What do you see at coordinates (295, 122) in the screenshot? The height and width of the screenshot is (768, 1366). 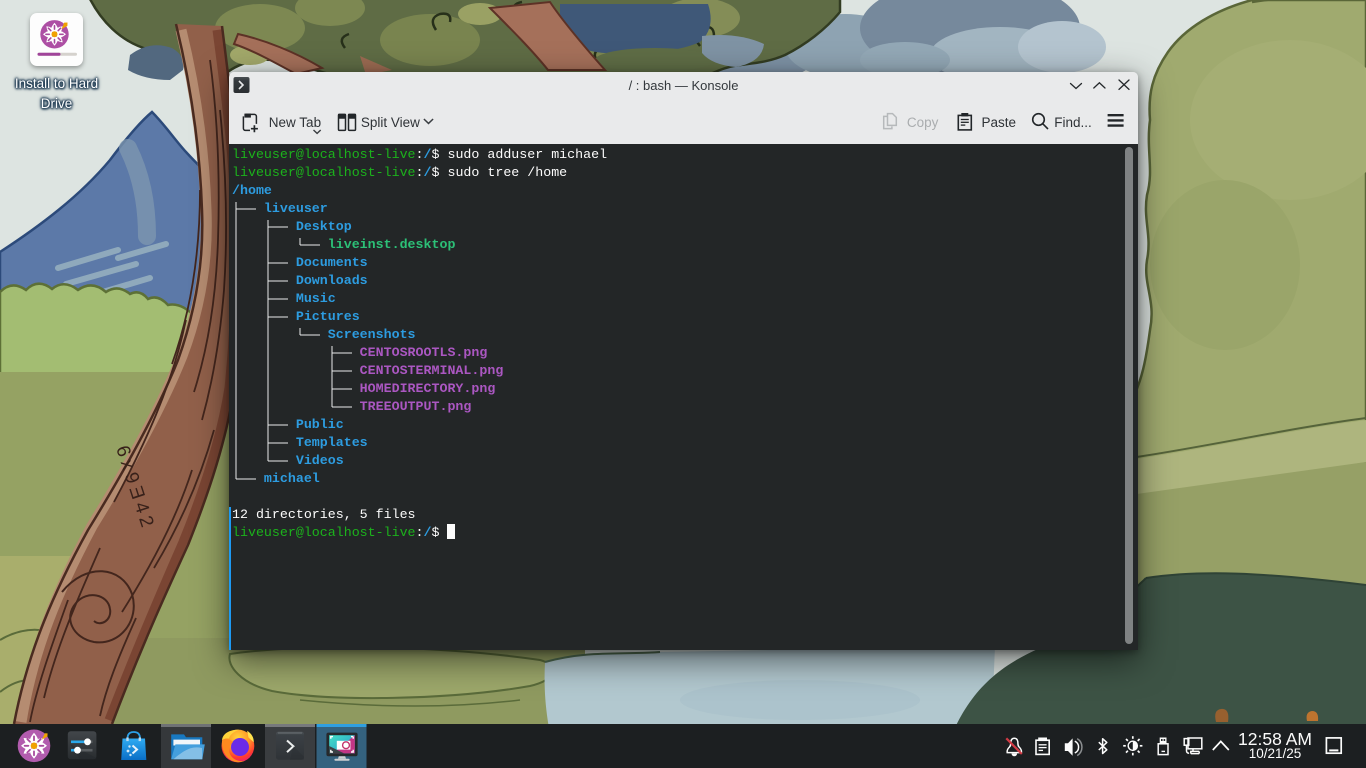 I see `svg-text: New Tab` at bounding box center [295, 122].